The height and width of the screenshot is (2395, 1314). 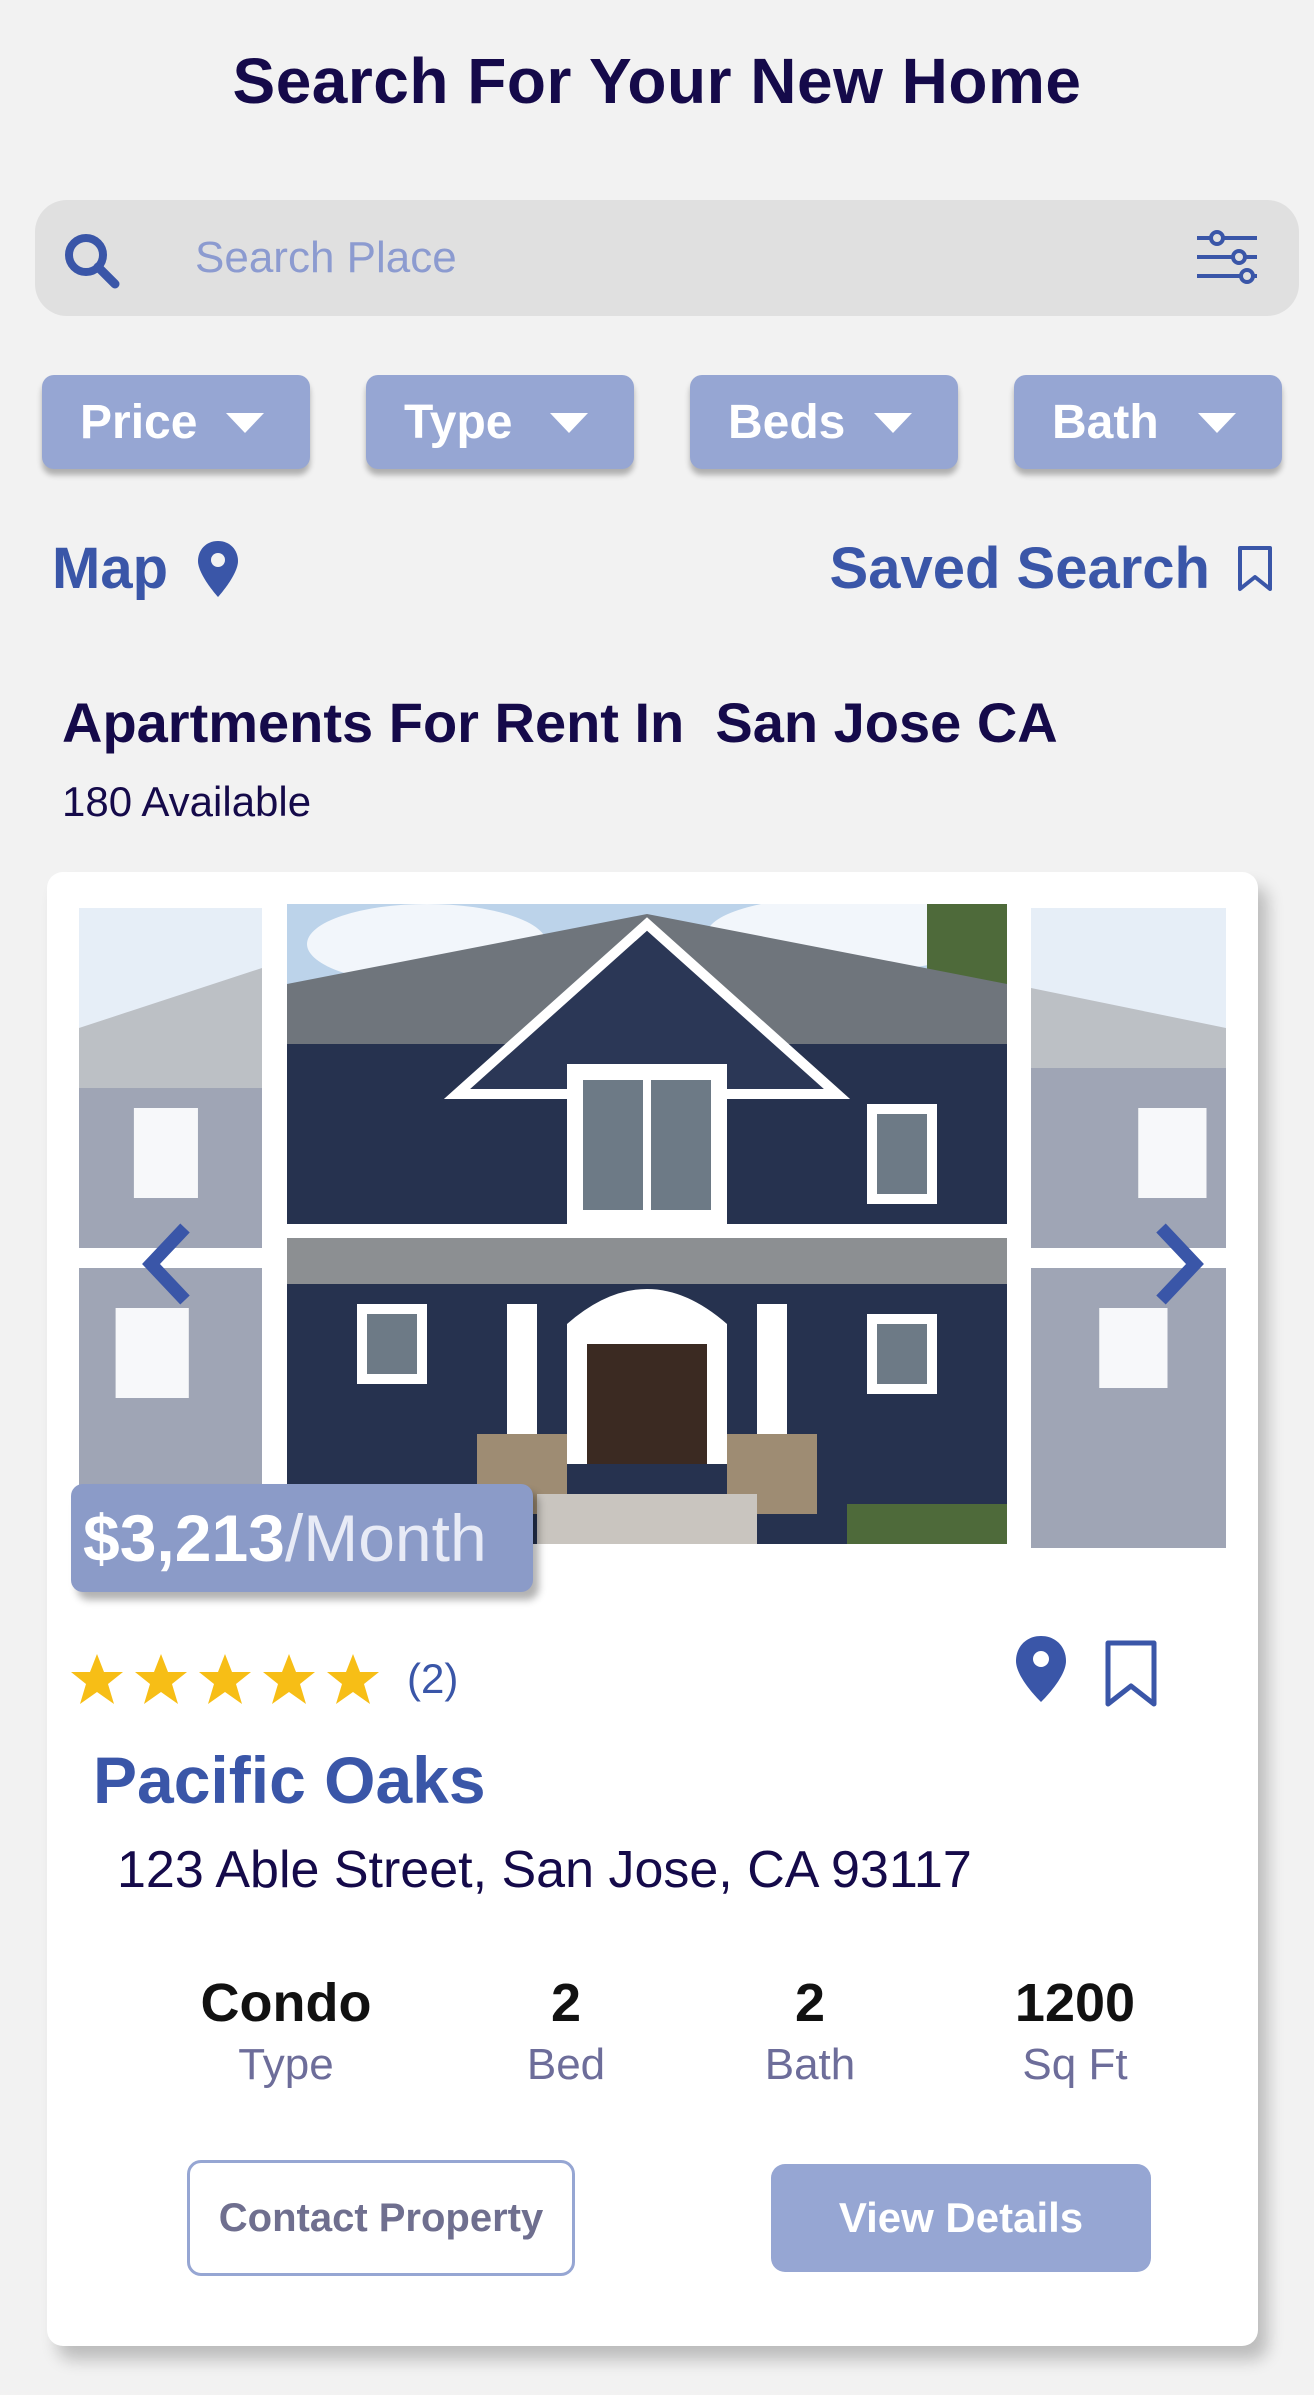 I want to click on filter-label: Price, so click(x=139, y=422).